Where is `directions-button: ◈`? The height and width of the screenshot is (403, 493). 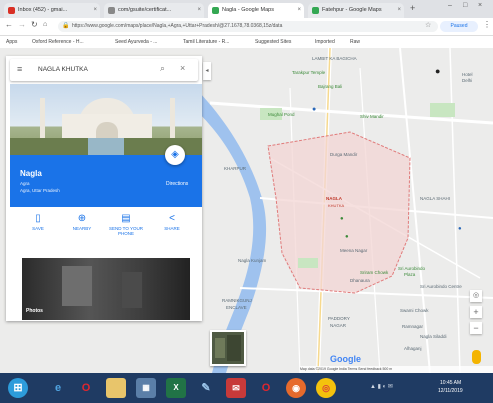 directions-button: ◈ is located at coordinates (175, 155).